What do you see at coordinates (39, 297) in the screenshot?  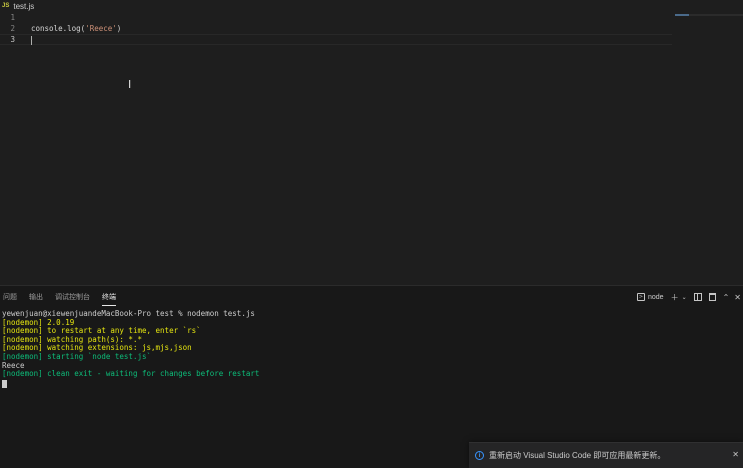 I see `tab-output: 输出` at bounding box center [39, 297].